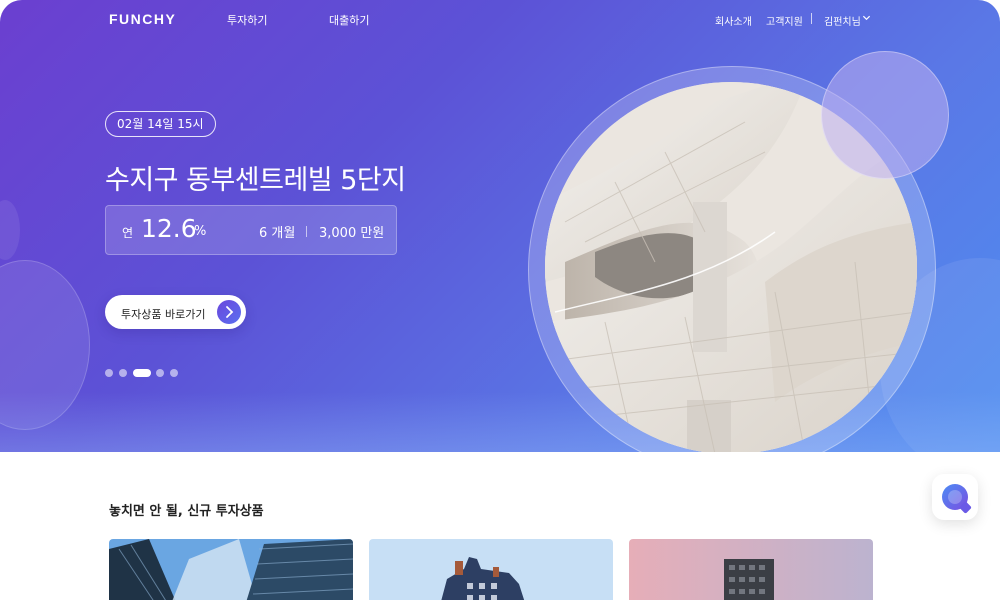 The image size is (1000, 600). I want to click on chat-icon, so click(955, 497).